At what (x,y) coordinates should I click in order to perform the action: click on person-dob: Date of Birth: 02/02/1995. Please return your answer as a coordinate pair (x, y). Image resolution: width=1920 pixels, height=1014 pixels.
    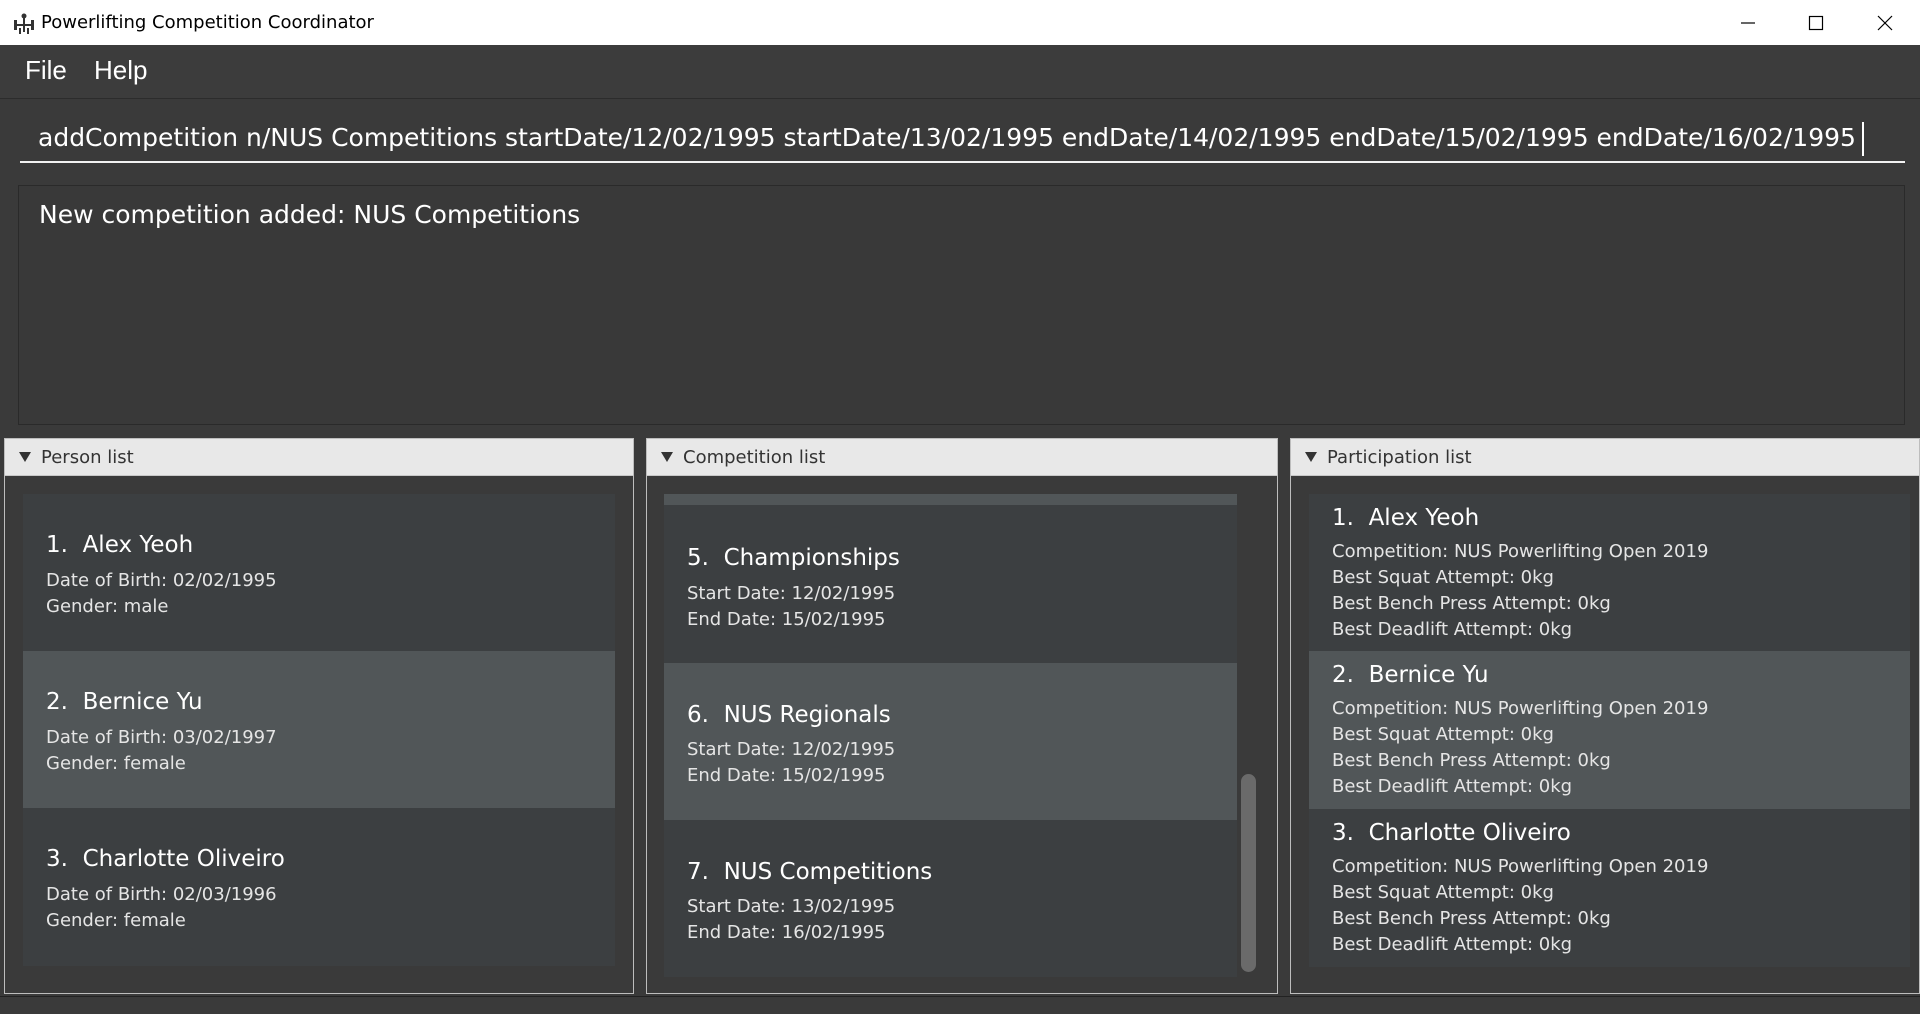
    Looking at the image, I should click on (161, 580).